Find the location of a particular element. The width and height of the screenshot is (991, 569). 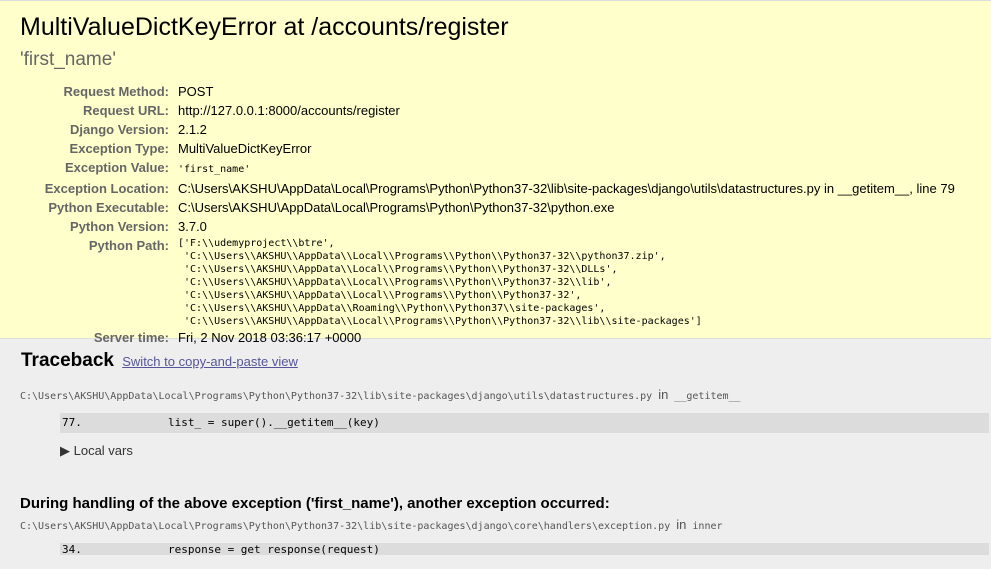

meta-label: Python Version: is located at coordinates (119, 226).